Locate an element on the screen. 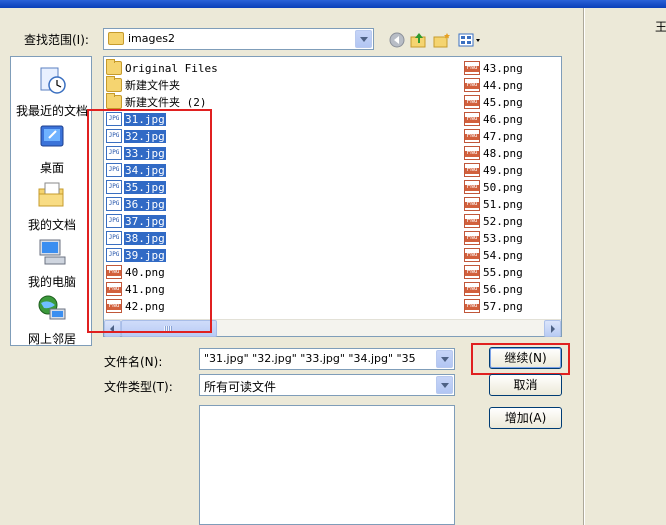  selected-files-panel is located at coordinates (327, 465).